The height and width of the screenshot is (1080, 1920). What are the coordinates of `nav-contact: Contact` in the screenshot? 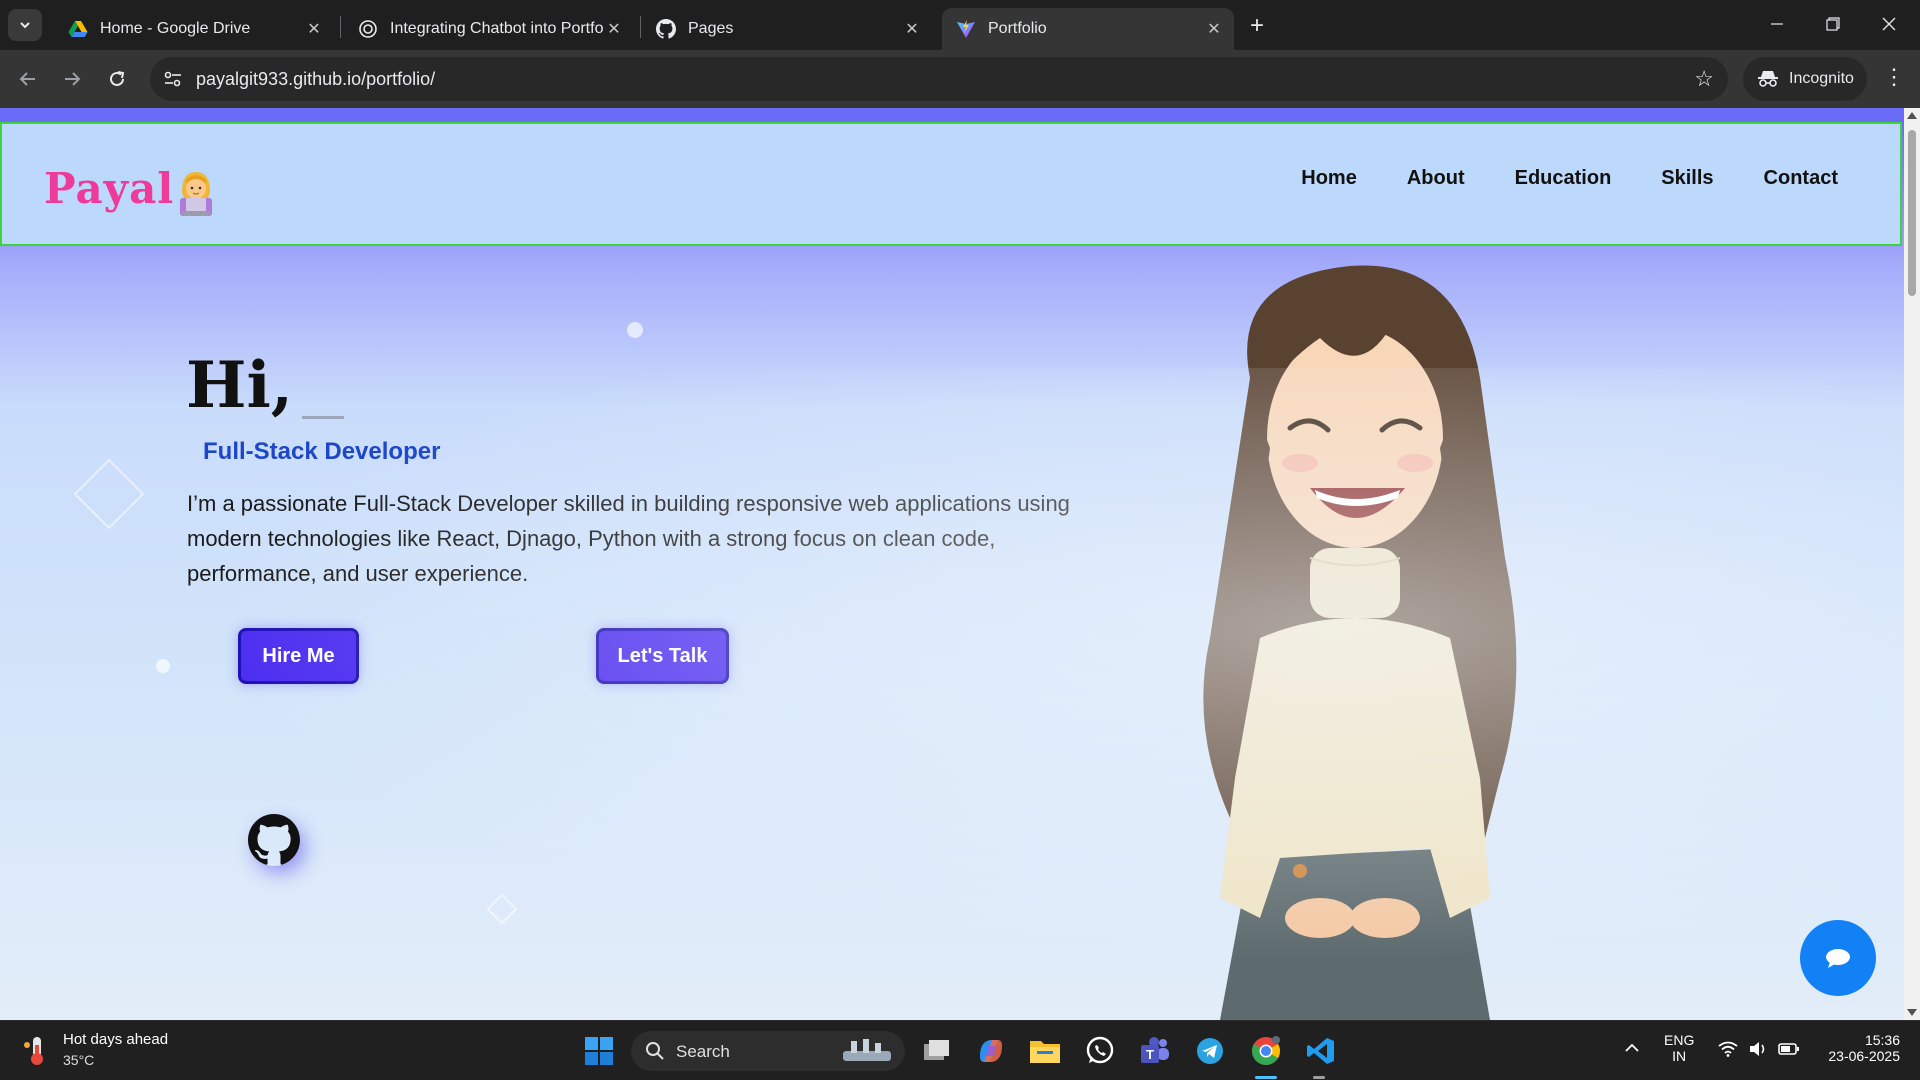 It's located at (1801, 178).